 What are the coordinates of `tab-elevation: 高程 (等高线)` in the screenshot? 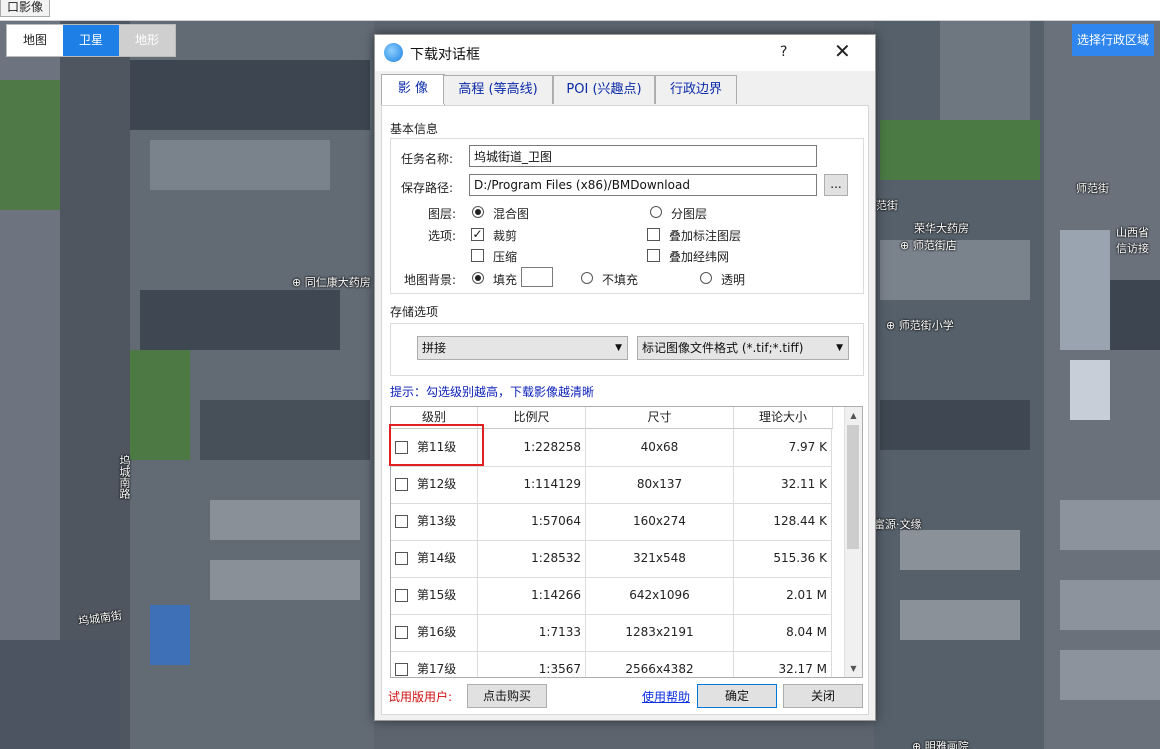 It's located at (498, 89).